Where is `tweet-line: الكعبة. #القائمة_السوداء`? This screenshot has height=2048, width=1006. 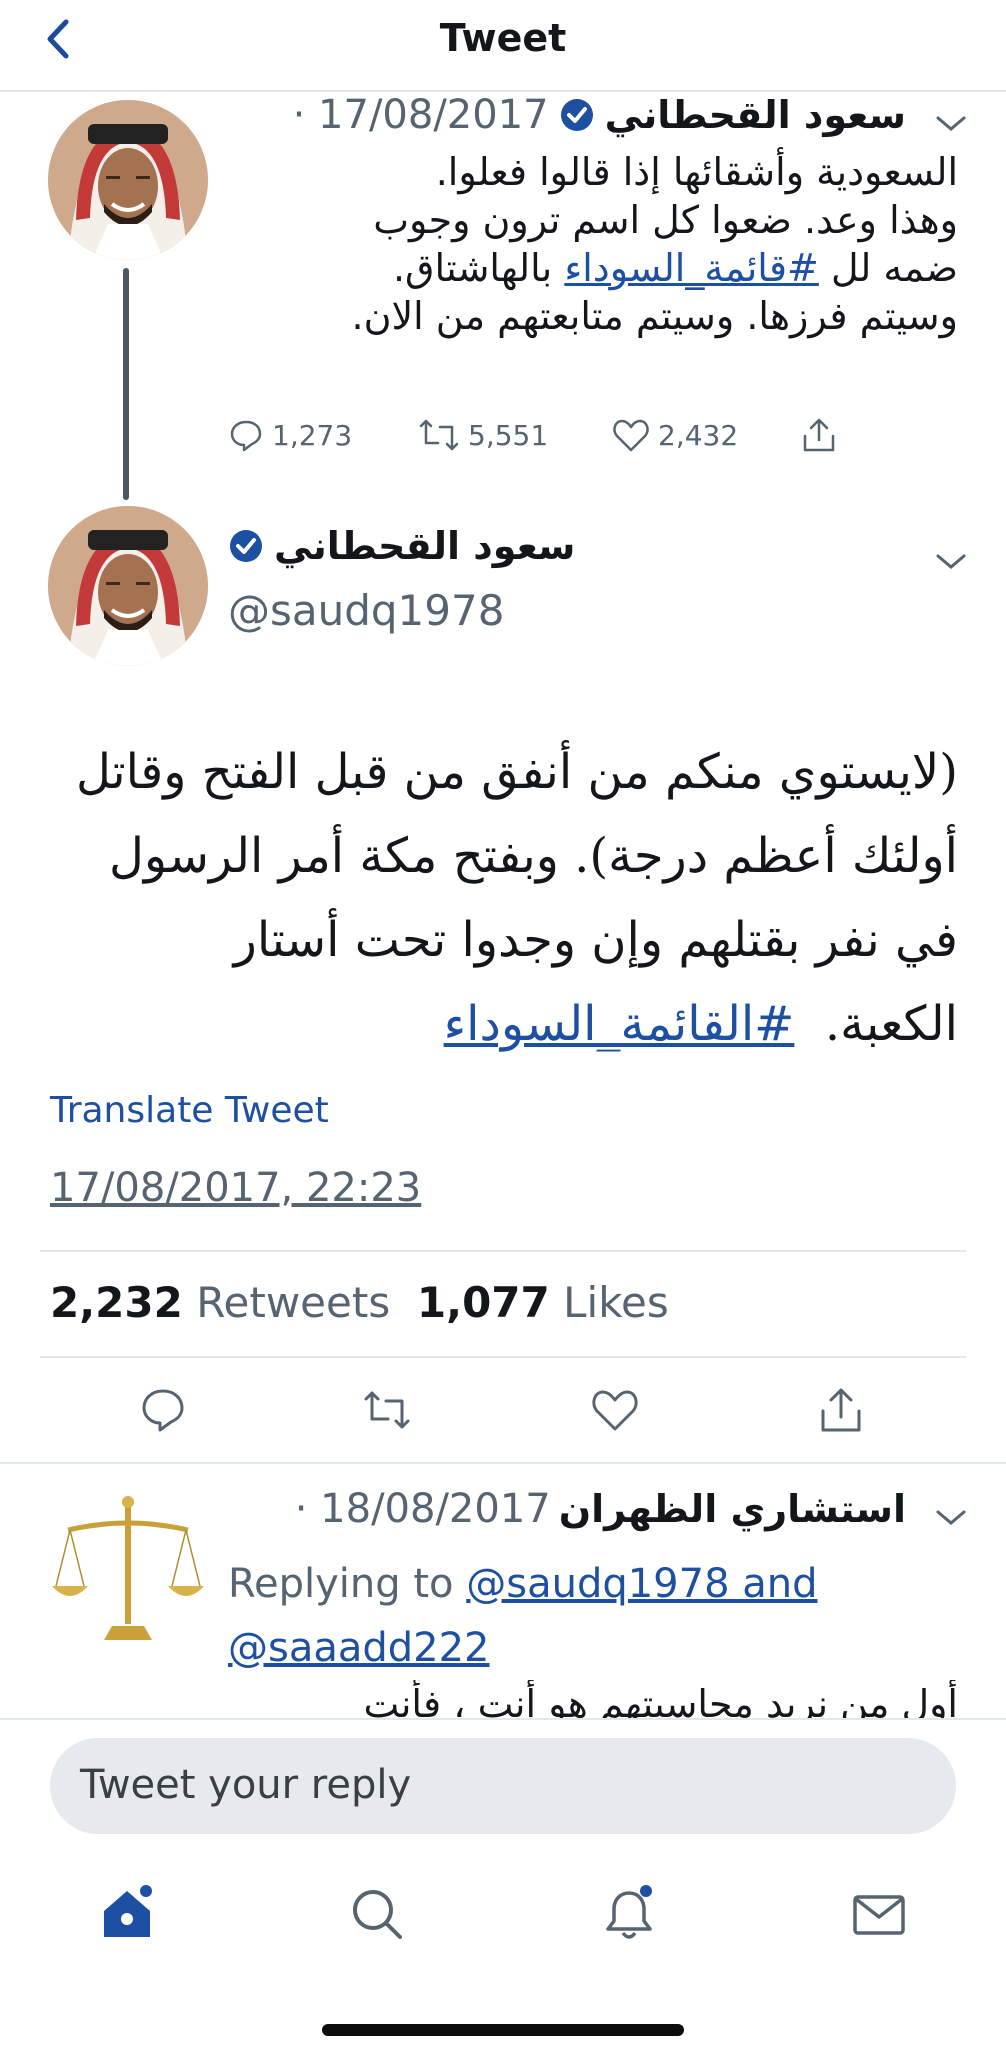
tweet-line: الكعبة. #القائمة_السوداء is located at coordinates (493, 1024).